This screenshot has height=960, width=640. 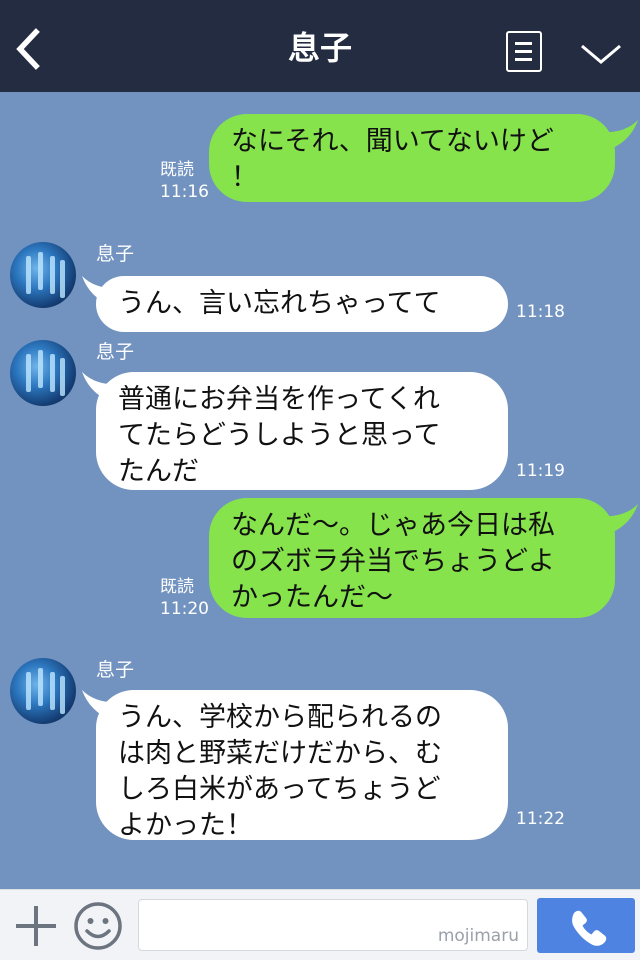 What do you see at coordinates (279, 435) in the screenshot?
I see `message-text: 普通にお弁当を作ってくれ てたらどうしようと思って たんだ` at bounding box center [279, 435].